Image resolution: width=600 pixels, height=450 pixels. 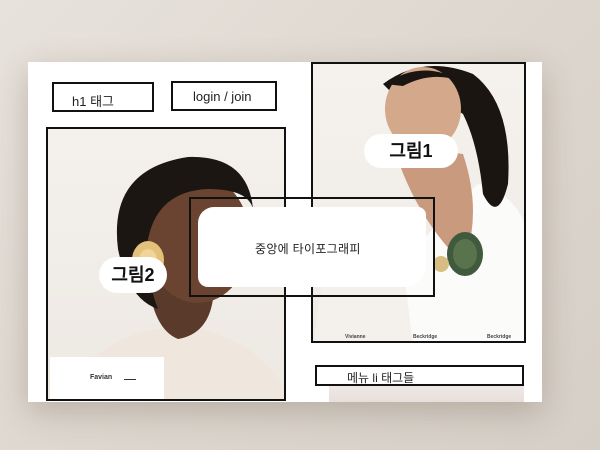 I want to click on left-caption-card: Favian, so click(x=107, y=378).